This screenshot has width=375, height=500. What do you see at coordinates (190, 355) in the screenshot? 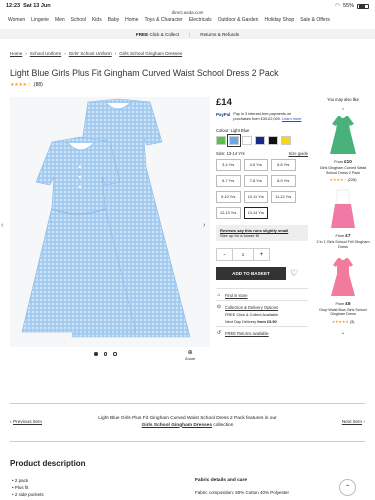
I see `zoom-button: ⊕ Zoom` at bounding box center [190, 355].